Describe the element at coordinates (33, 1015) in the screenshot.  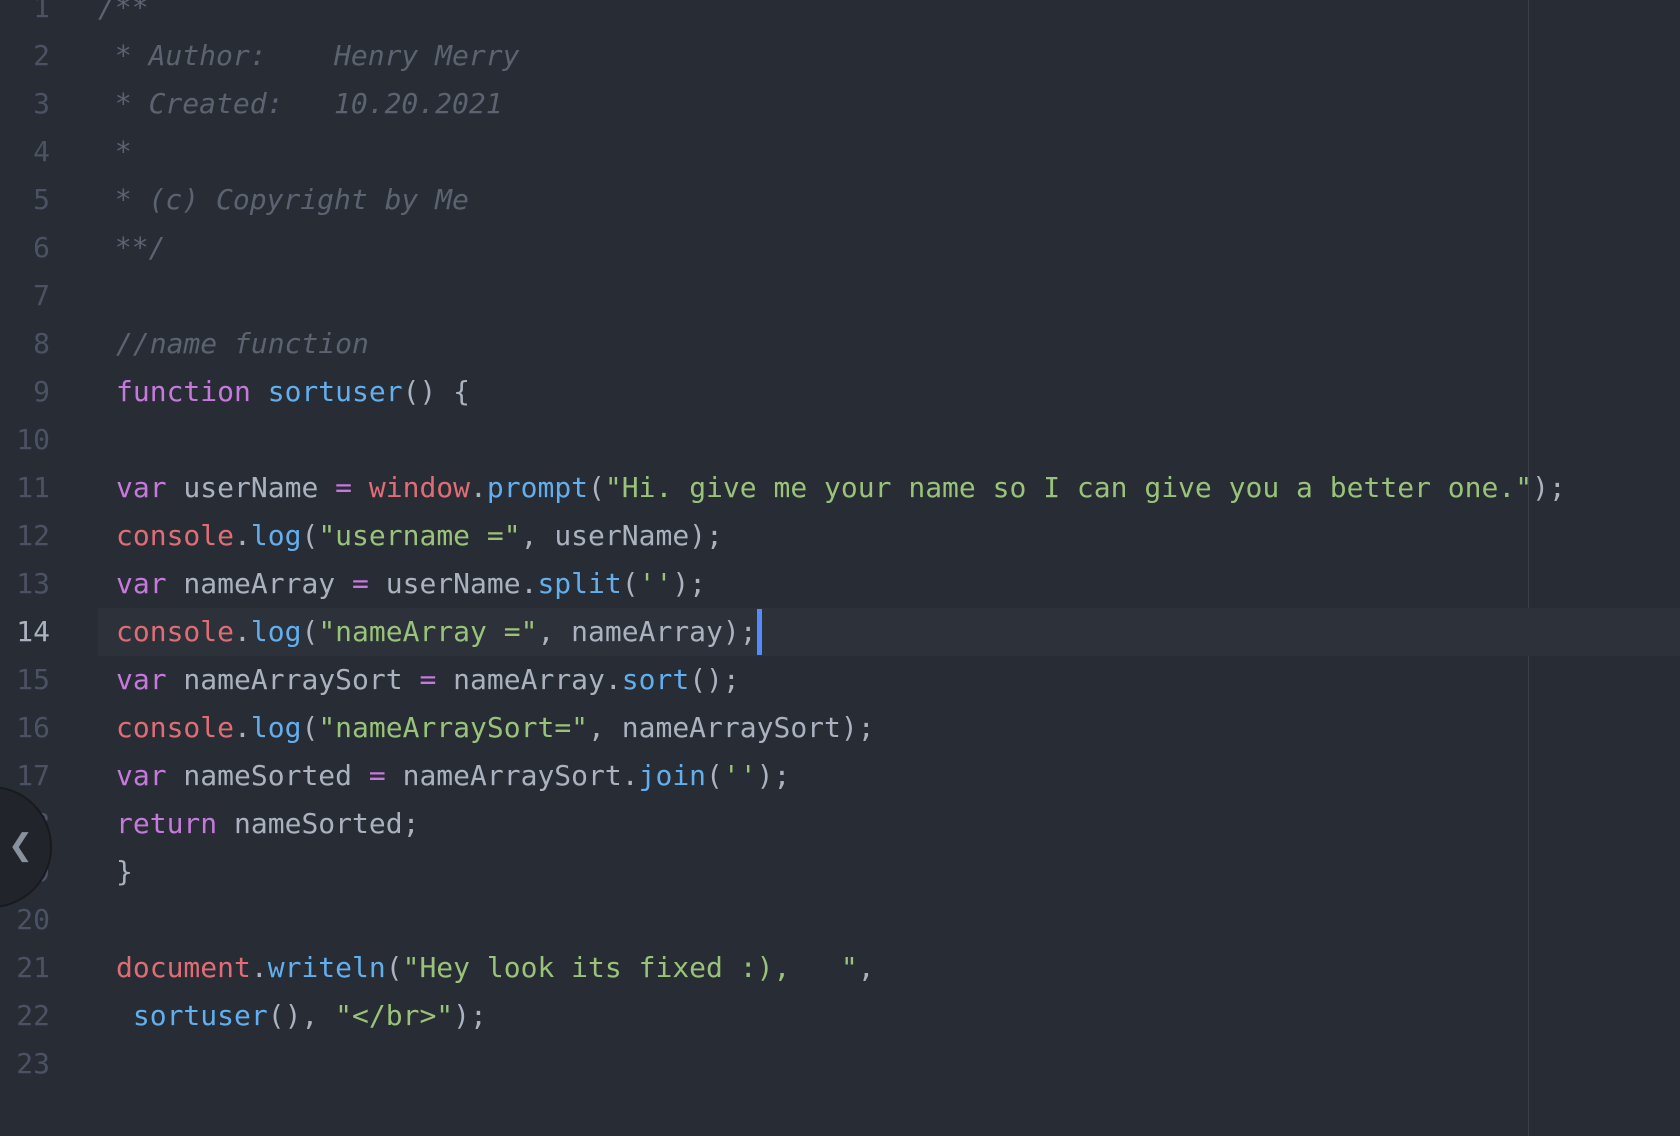
I see `line-number: 22` at that location.